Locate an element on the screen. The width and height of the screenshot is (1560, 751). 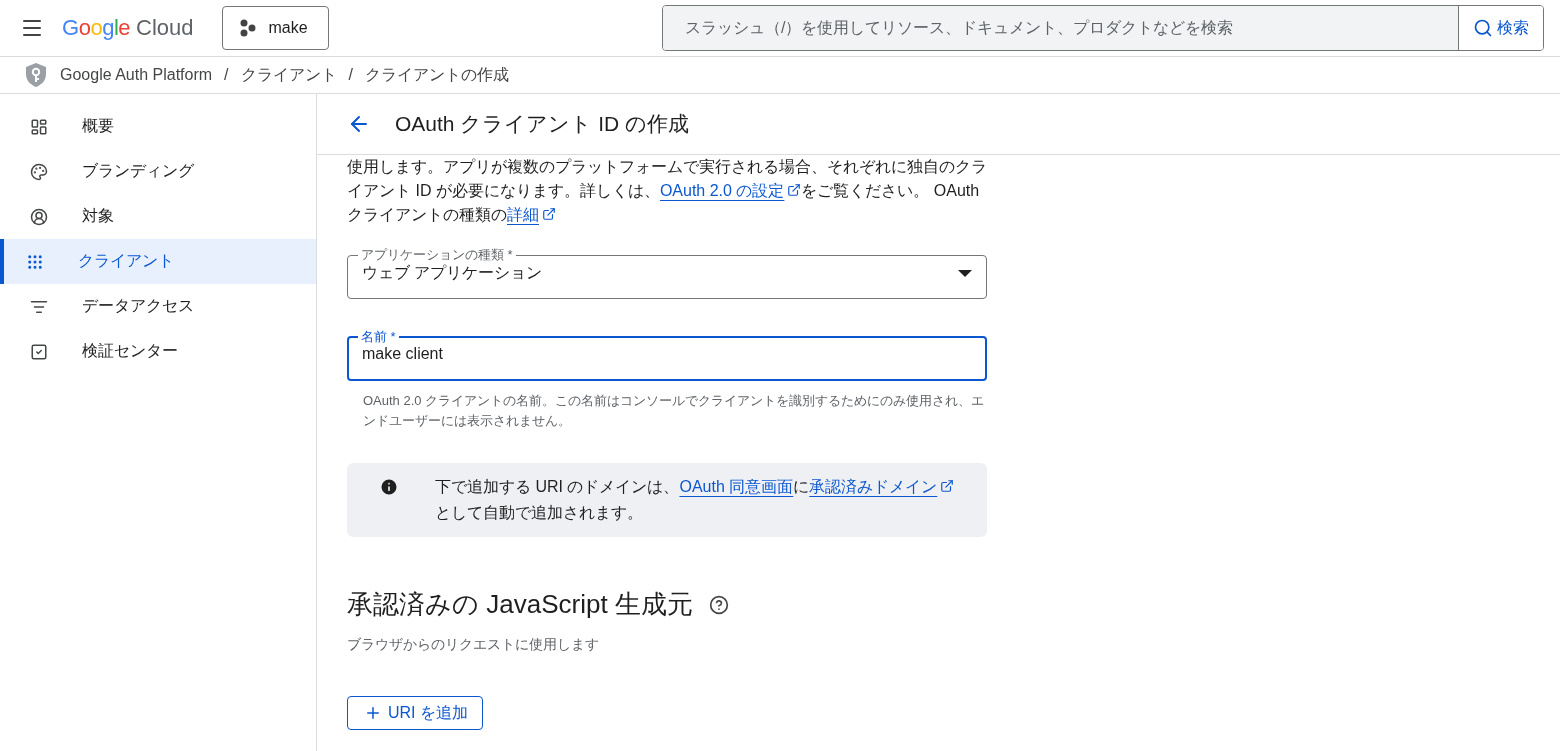
palette-icon is located at coordinates (39, 171).